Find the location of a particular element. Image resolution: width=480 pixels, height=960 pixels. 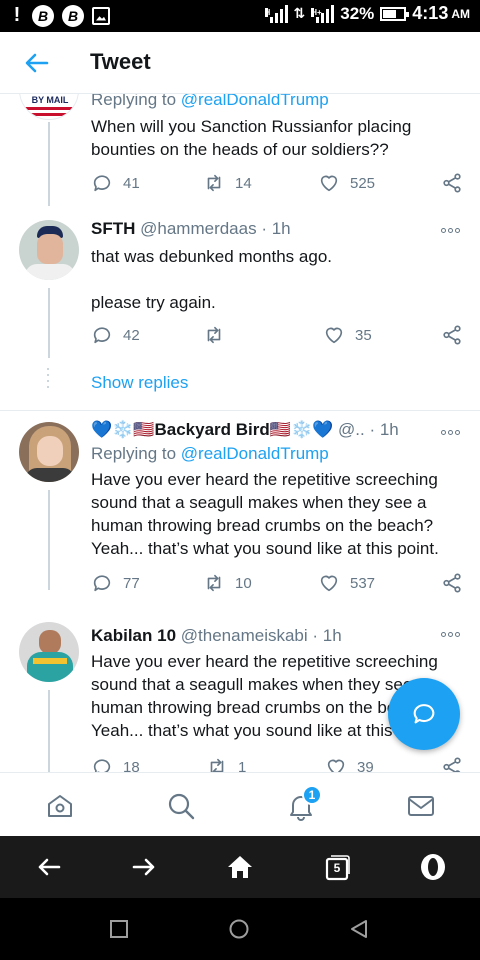

system-back-icon is located at coordinates (359, 929).